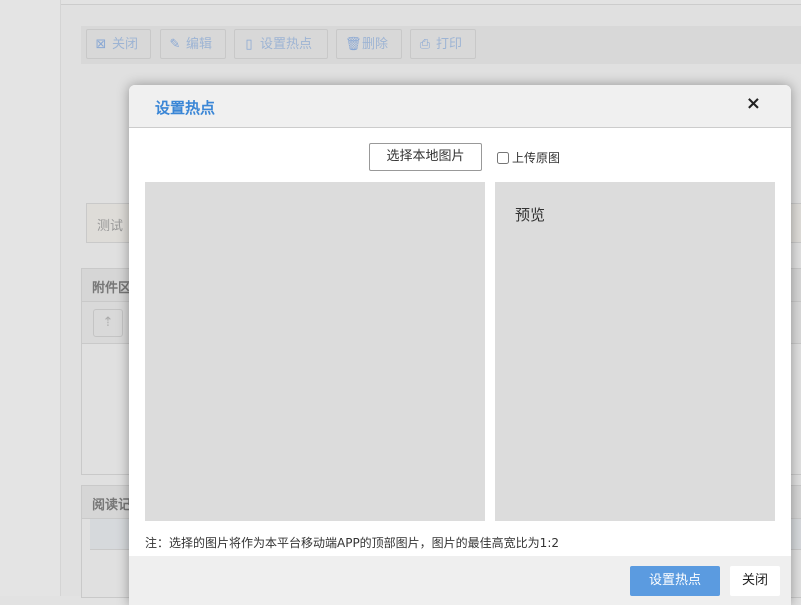 Image resolution: width=801 pixels, height=605 pixels. I want to click on print-button: ⎙ 打印, so click(443, 44).